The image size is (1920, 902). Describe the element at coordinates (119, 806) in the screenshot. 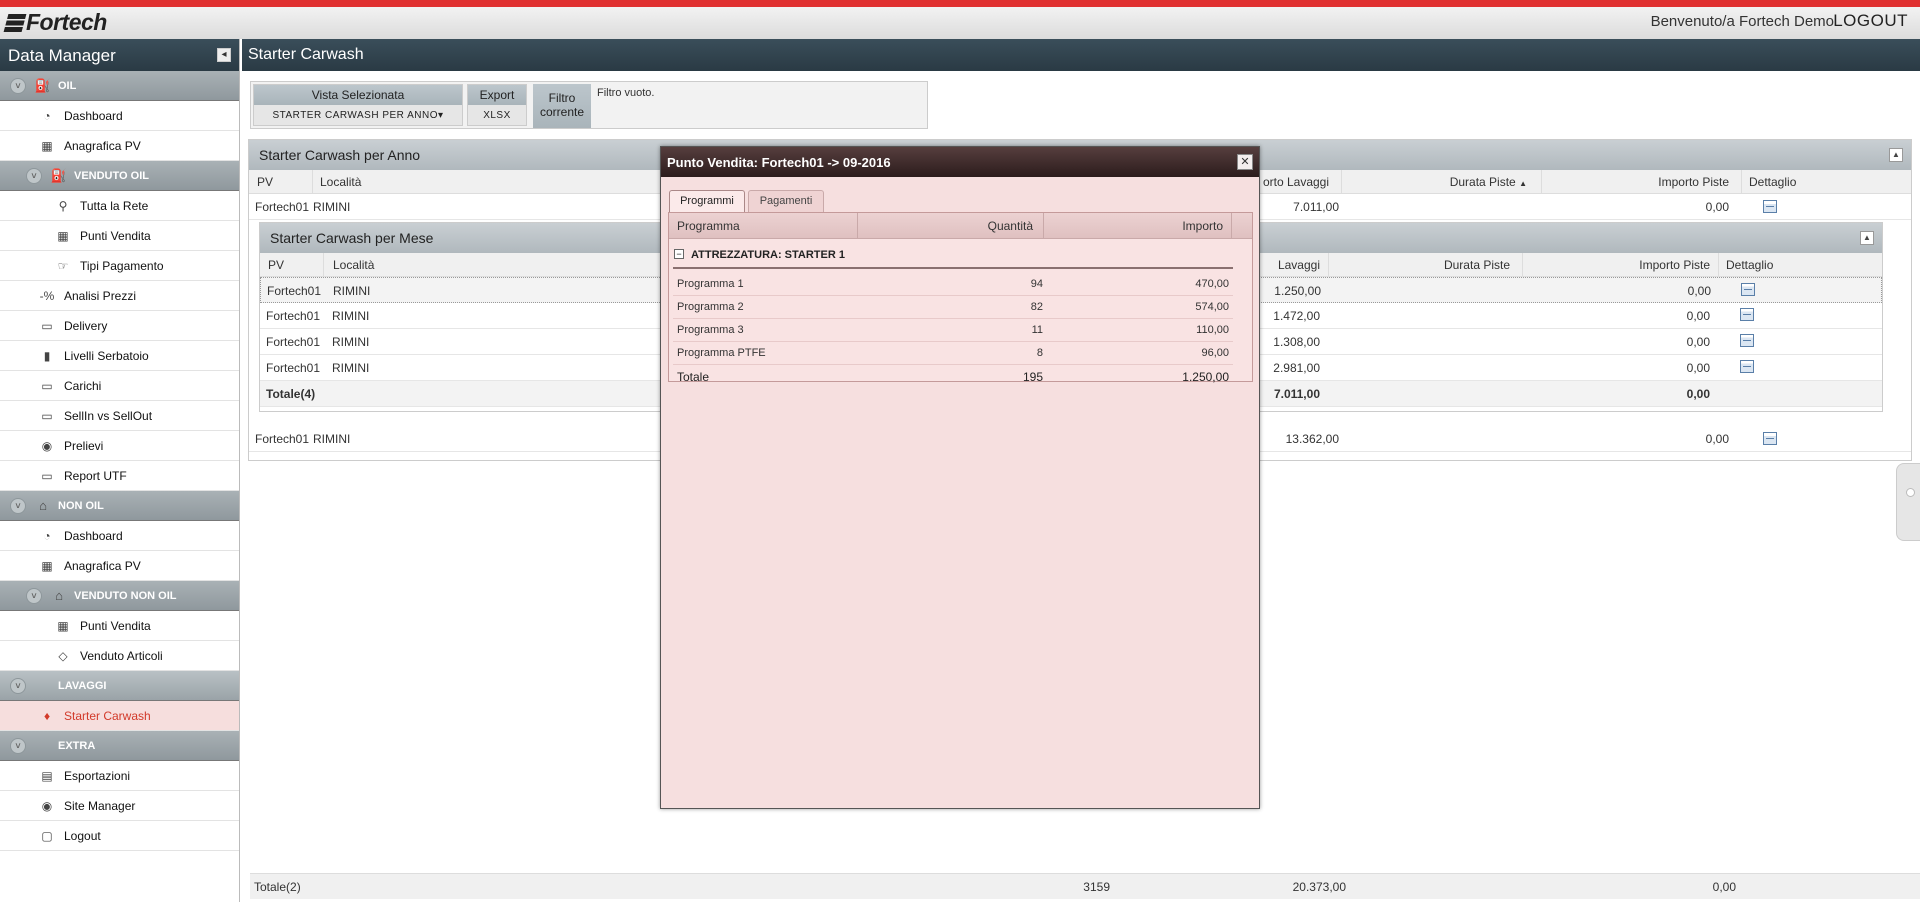

I see `sidebar-item-site-manager: ◉ Site Manager` at that location.